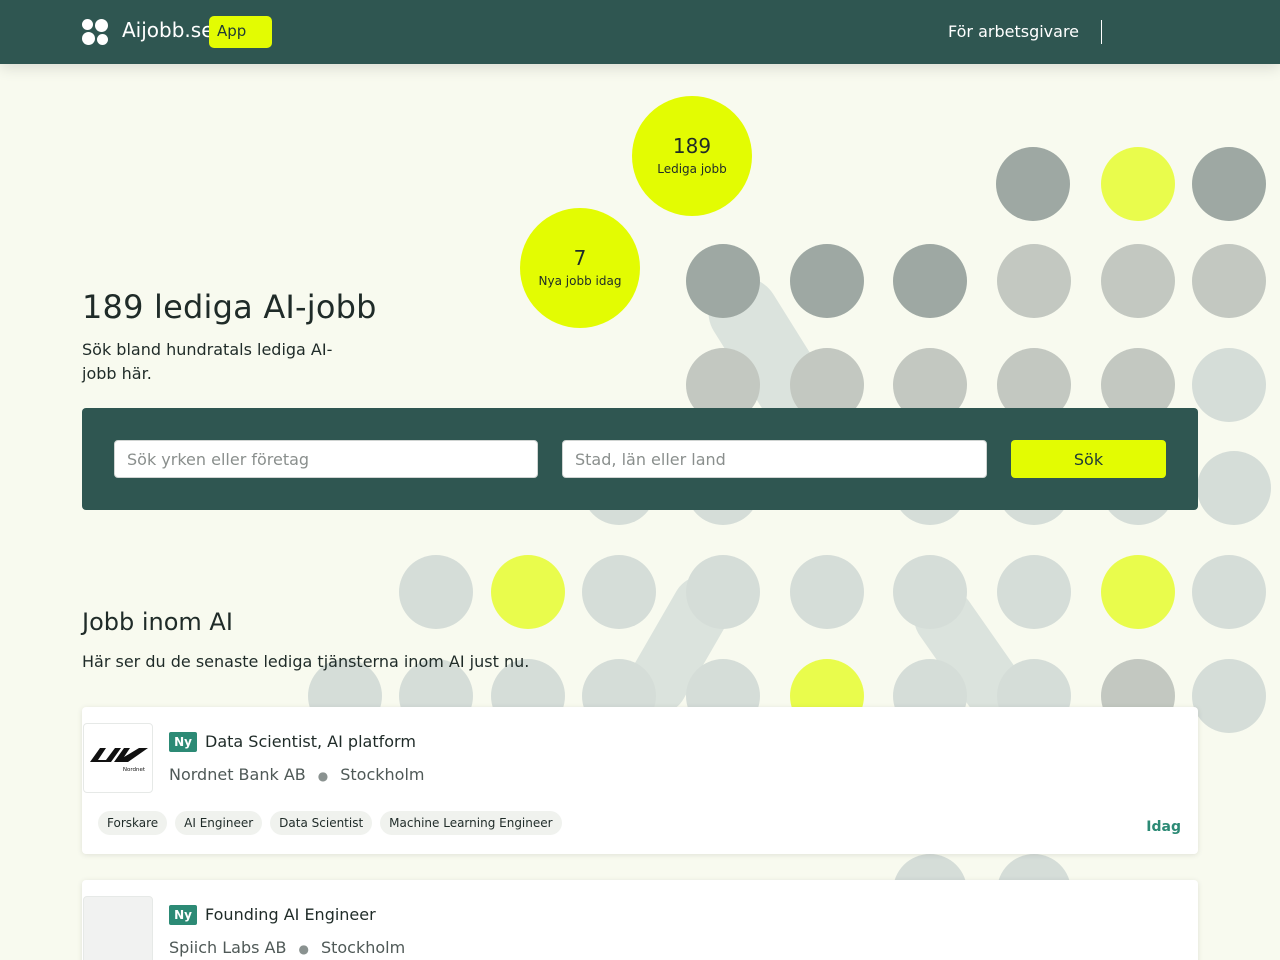  I want to click on new-jobs-label: Nya jobb idag, so click(580, 281).